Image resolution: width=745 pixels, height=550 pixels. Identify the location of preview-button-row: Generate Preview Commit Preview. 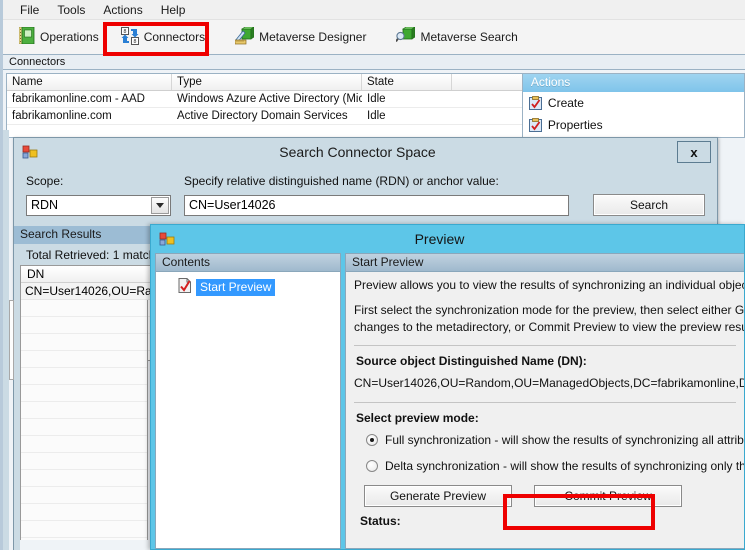
(550, 496).